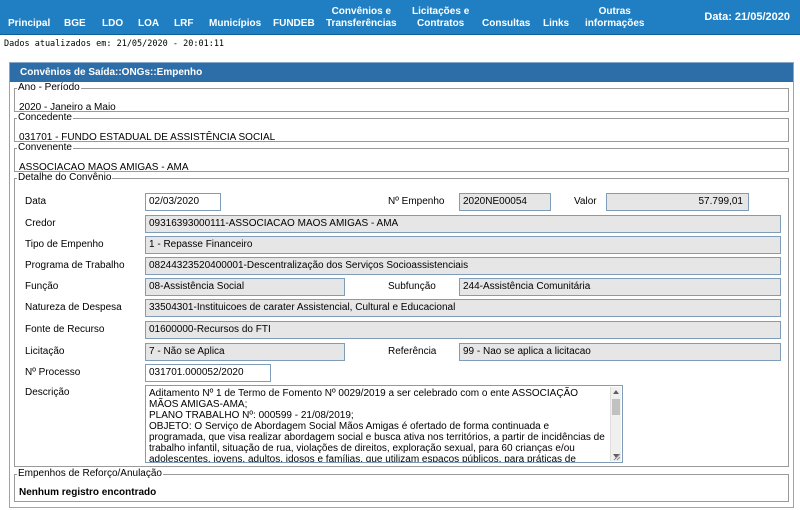  Describe the element at coordinates (617, 457) in the screenshot. I see `resize-handle-icon` at that location.